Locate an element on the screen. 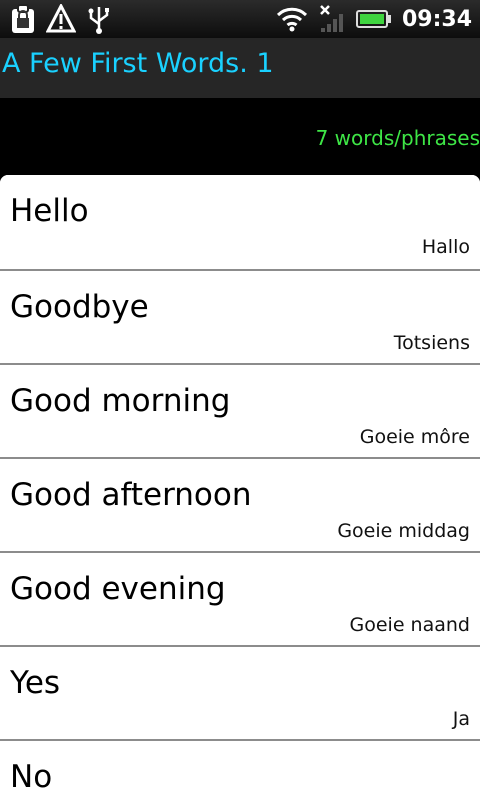  count-bar: 7 words/phrases is located at coordinates (240, 136).